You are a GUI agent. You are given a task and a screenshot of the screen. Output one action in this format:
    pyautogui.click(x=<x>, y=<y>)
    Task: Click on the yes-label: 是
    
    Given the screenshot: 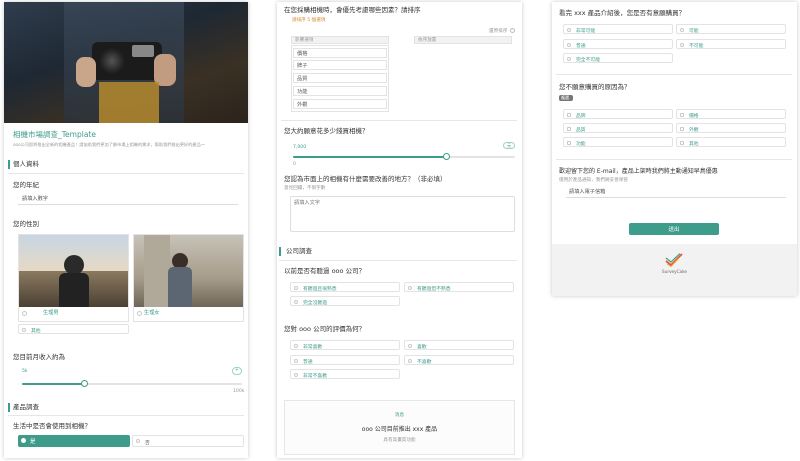 What is the action you would take?
    pyautogui.click(x=33, y=442)
    